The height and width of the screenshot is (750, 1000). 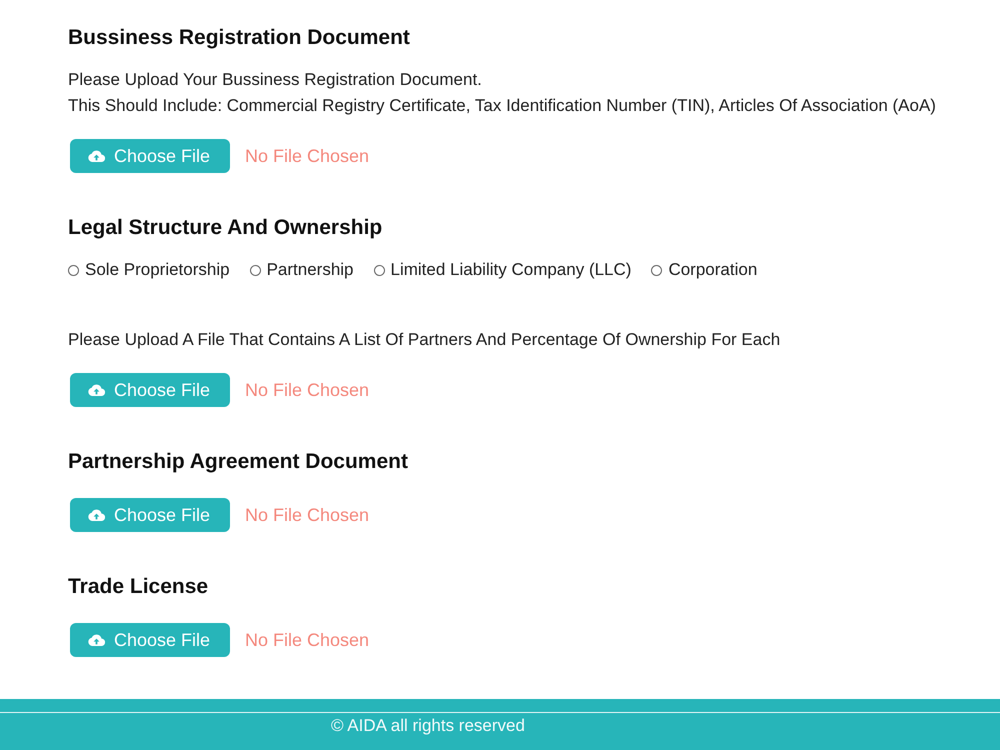 I want to click on radio-label: Partnership, so click(x=310, y=270).